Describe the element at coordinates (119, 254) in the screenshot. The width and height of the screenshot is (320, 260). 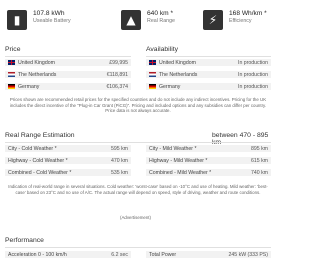
I see `performance-value: 6.2 sec` at that location.